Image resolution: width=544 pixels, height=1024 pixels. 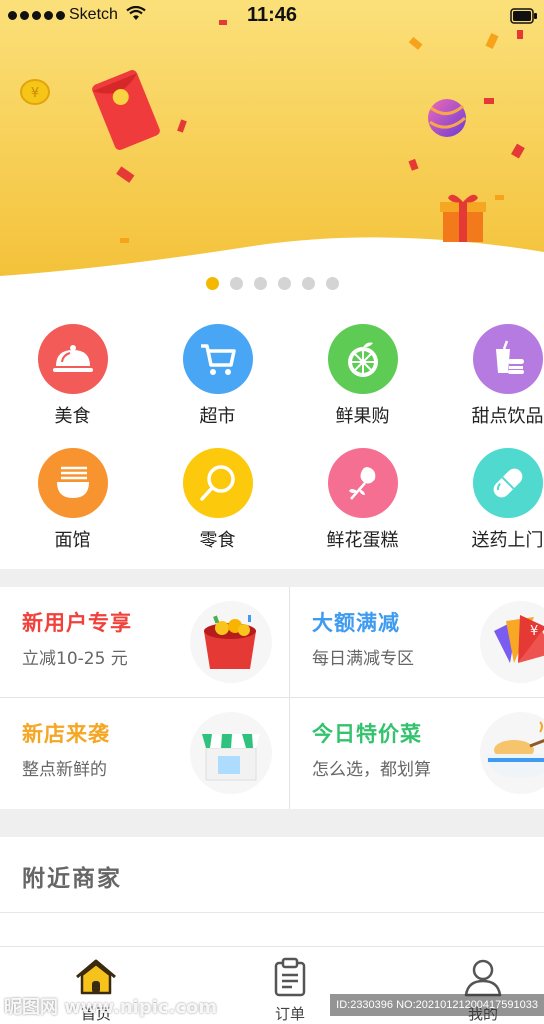 What do you see at coordinates (363, 659) in the screenshot?
I see `promo-subtitle: 每日满减专区` at bounding box center [363, 659].